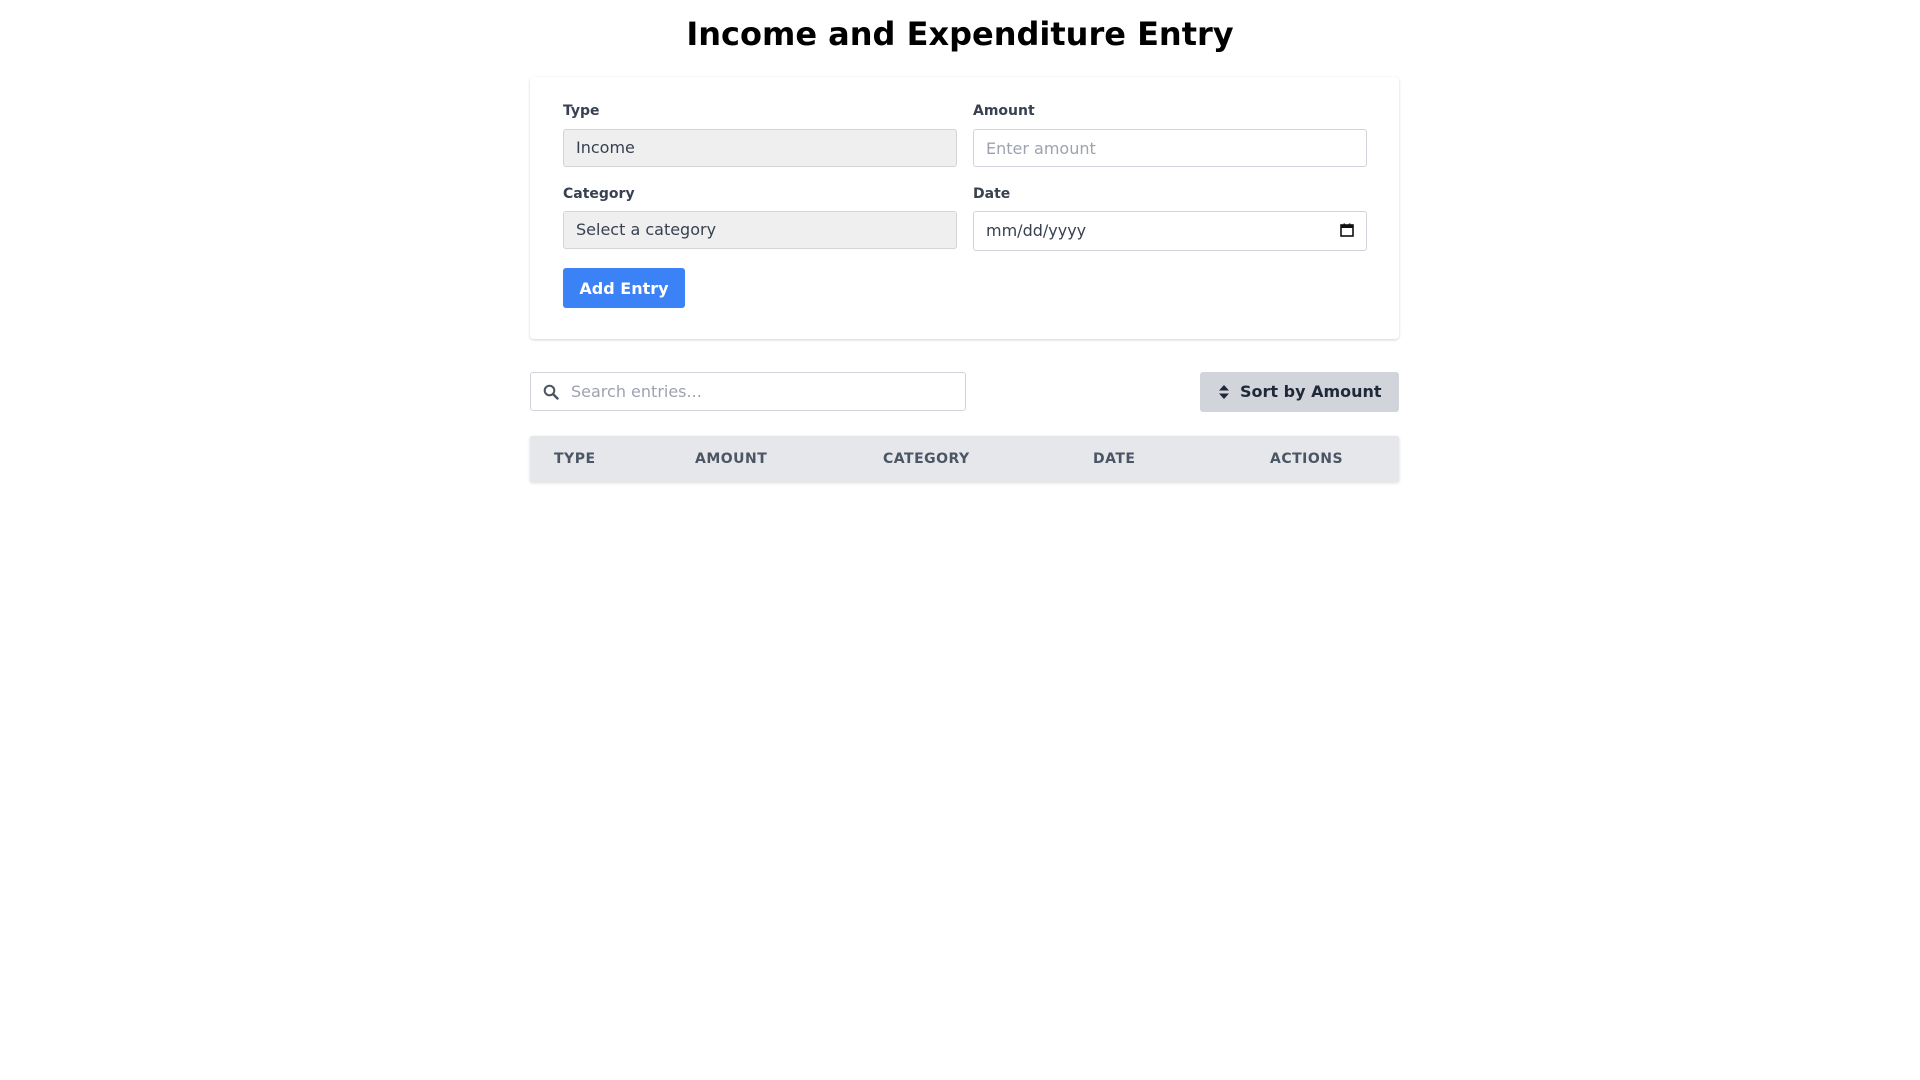 Image resolution: width=1920 pixels, height=1080 pixels. I want to click on search-box, so click(748, 391).